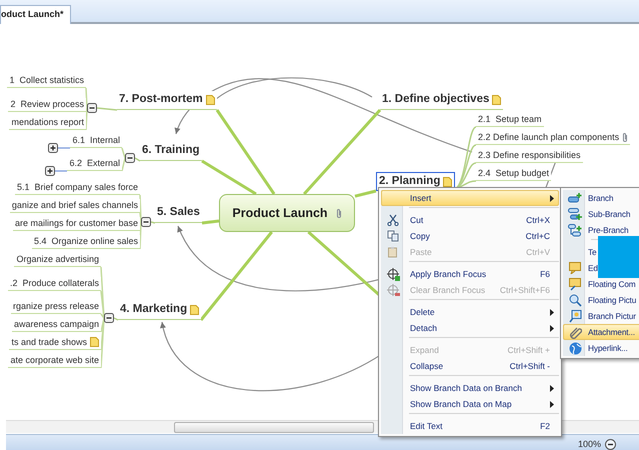 The width and height of the screenshot is (639, 450). Describe the element at coordinates (35, 14) in the screenshot. I see `document-tab: oduct Launch*` at that location.